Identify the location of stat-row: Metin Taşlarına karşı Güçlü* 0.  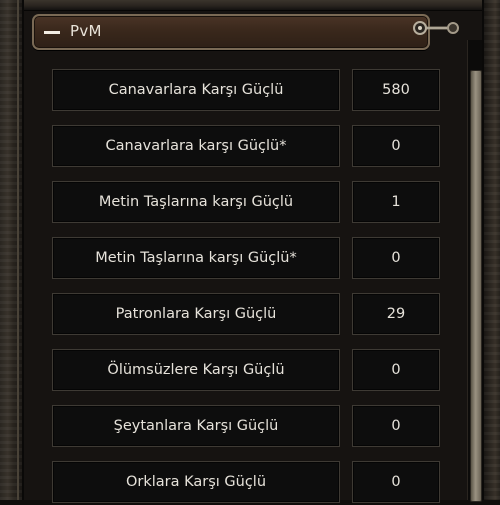
(247, 259).